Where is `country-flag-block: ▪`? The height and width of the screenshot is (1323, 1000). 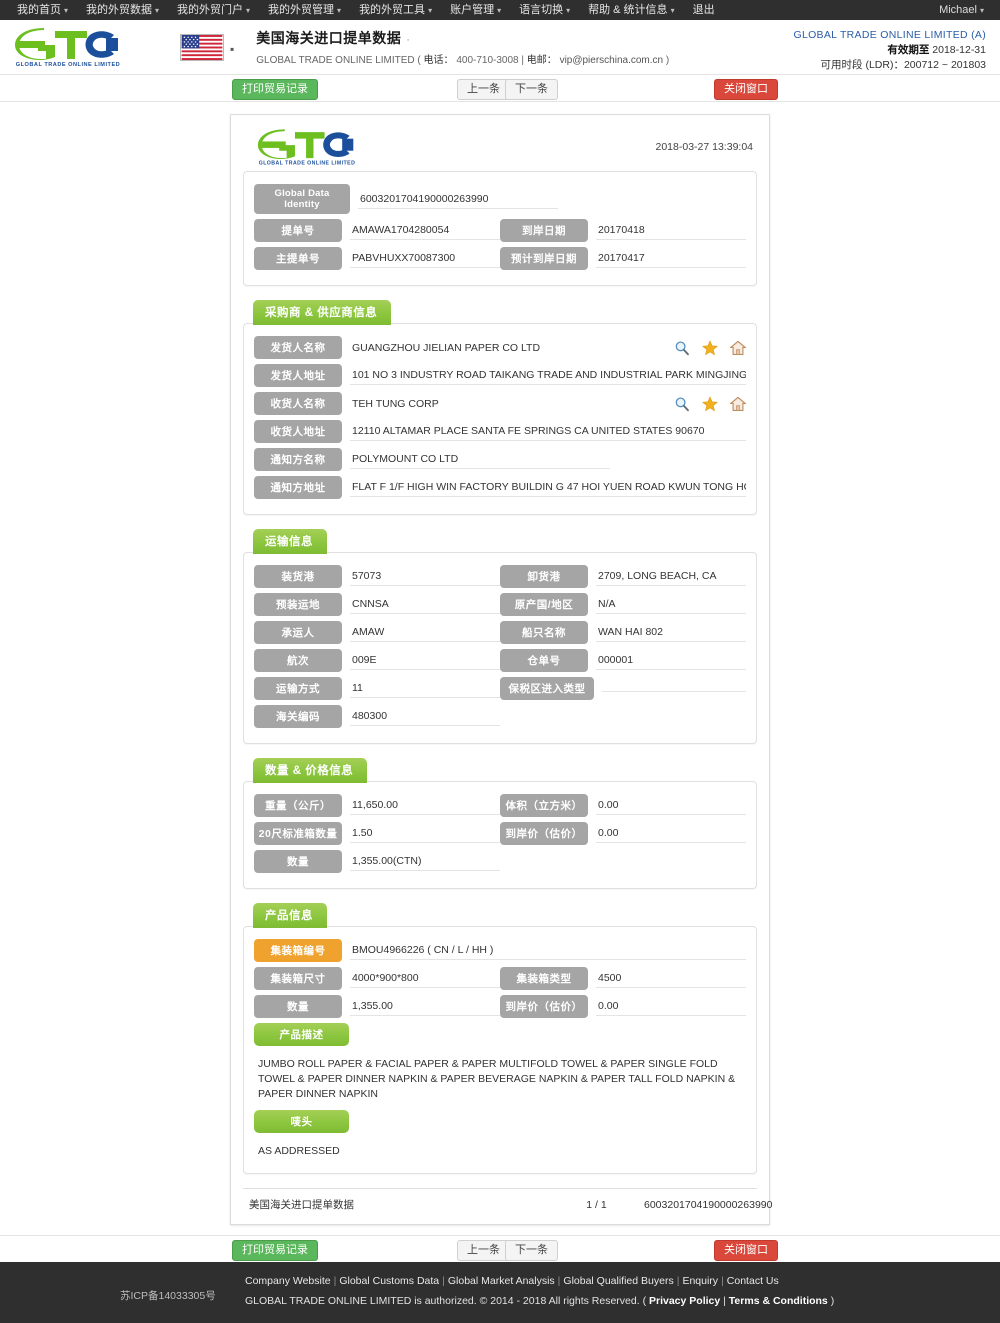
country-flag-block: ▪ is located at coordinates (207, 47).